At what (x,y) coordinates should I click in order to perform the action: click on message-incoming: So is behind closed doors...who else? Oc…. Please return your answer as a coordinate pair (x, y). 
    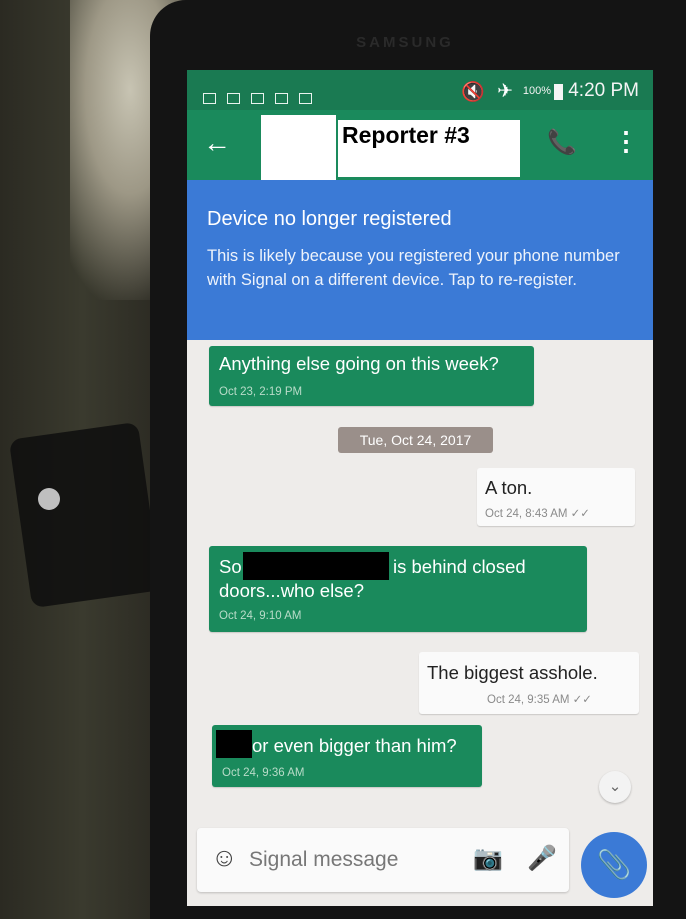
    Looking at the image, I should click on (398, 589).